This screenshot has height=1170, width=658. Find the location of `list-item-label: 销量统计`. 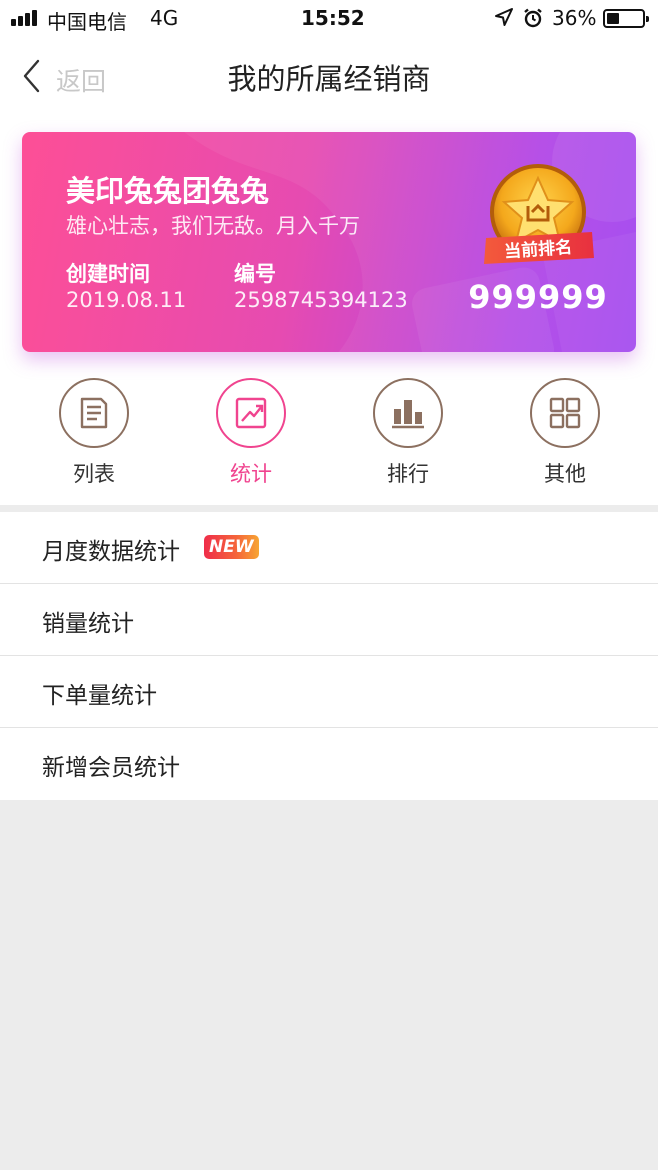

list-item-label: 销量统计 is located at coordinates (88, 624).